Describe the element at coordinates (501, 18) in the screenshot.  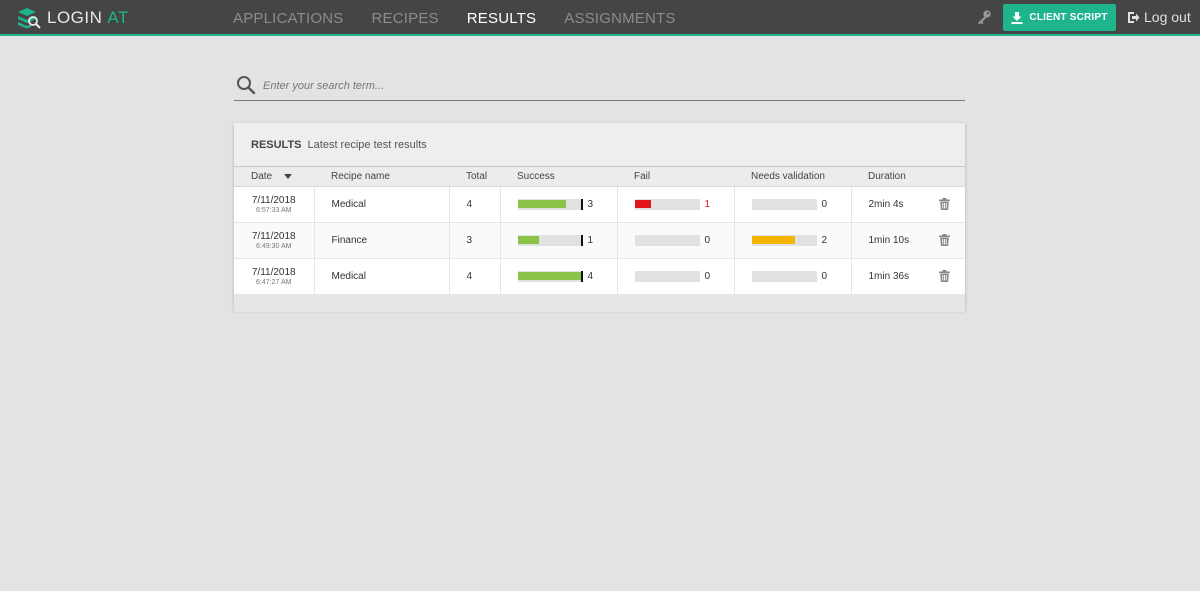
I see `nav-results: RESULTS` at that location.